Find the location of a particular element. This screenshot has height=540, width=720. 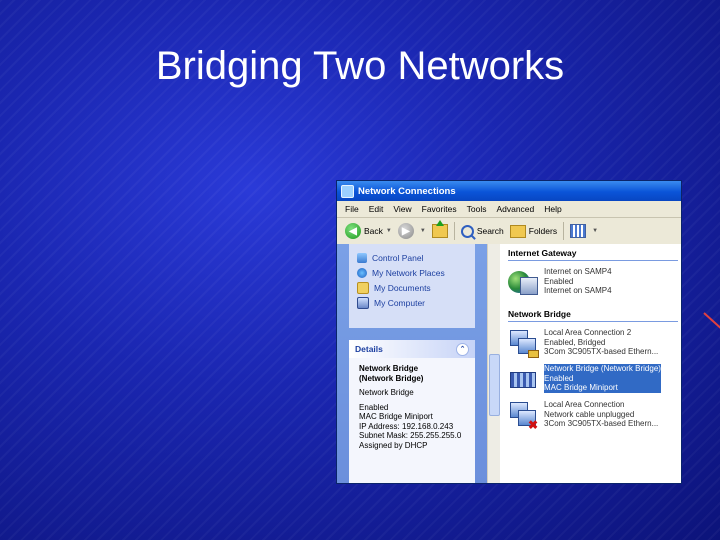

menu-file: File is located at coordinates (352, 209).